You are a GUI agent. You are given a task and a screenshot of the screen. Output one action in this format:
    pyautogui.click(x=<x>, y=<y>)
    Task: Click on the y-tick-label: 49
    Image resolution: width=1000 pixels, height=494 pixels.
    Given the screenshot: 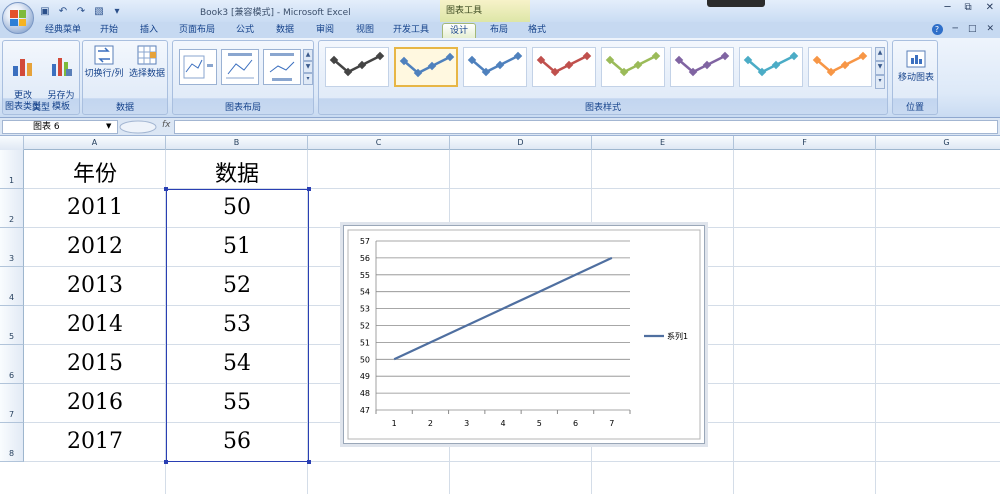 What is the action you would take?
    pyautogui.click(x=365, y=376)
    